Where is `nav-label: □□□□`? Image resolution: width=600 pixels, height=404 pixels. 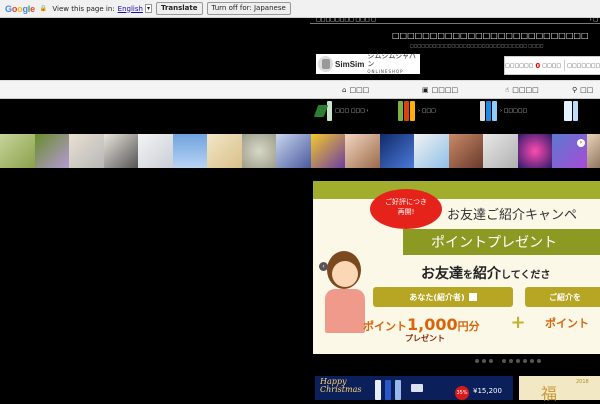 nav-label: □□□□ is located at coordinates (525, 90).